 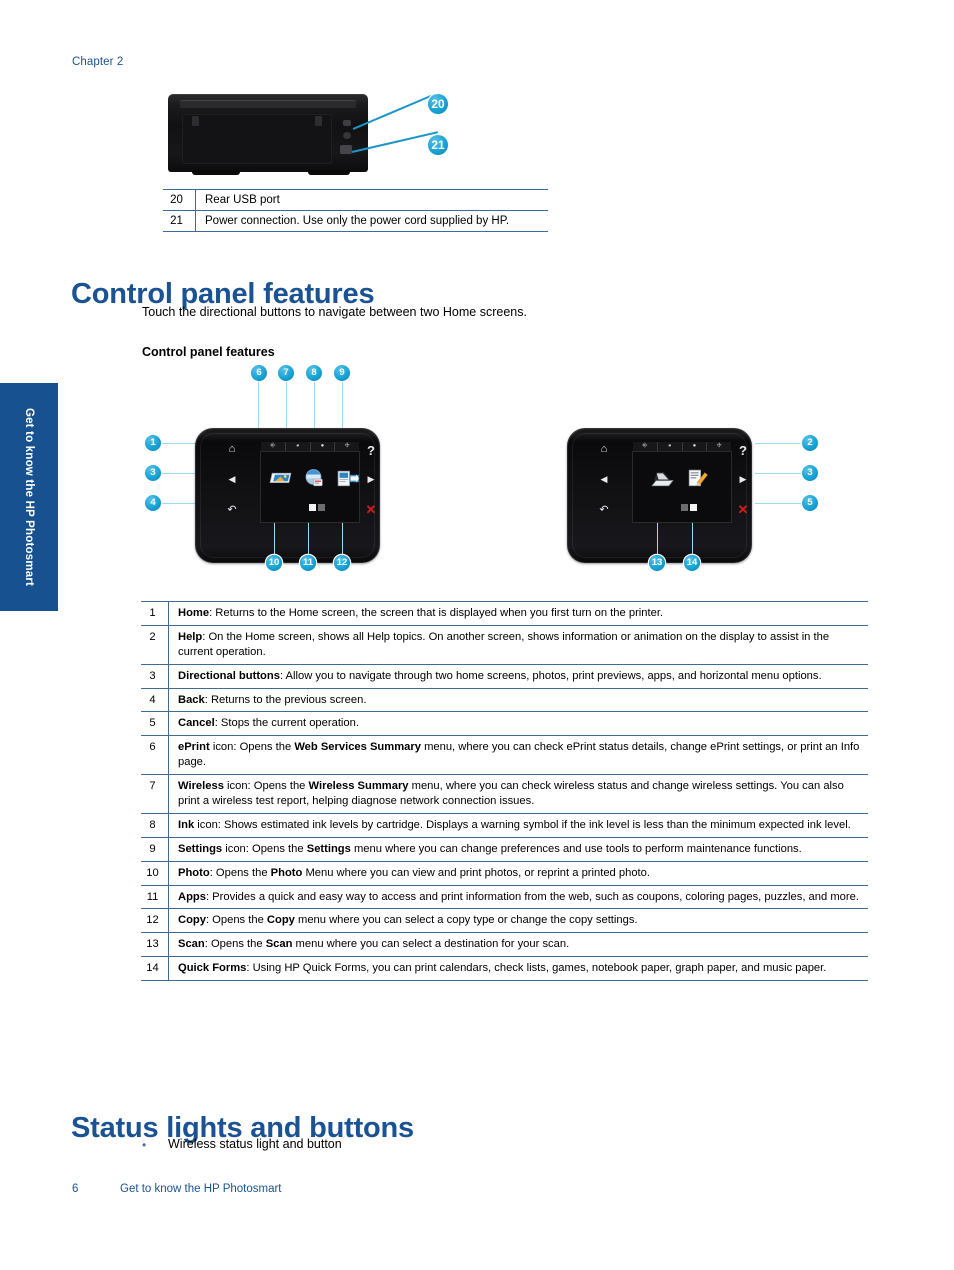 I want to click on side-tab-label: Get to know the HP Photosmart, so click(x=29, y=497).